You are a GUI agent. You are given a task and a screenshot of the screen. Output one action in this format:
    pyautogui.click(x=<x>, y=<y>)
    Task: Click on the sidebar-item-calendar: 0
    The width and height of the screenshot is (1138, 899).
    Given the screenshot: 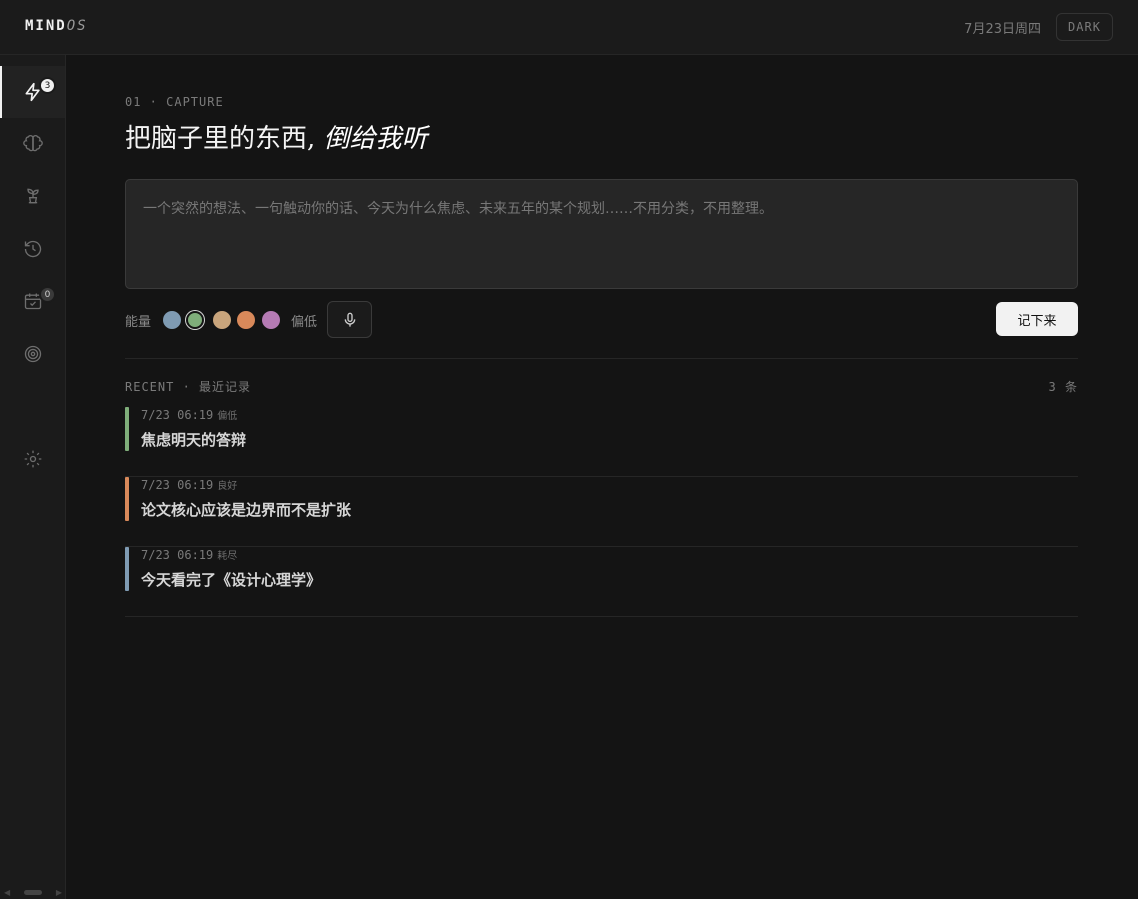 What is the action you would take?
    pyautogui.click(x=32, y=301)
    